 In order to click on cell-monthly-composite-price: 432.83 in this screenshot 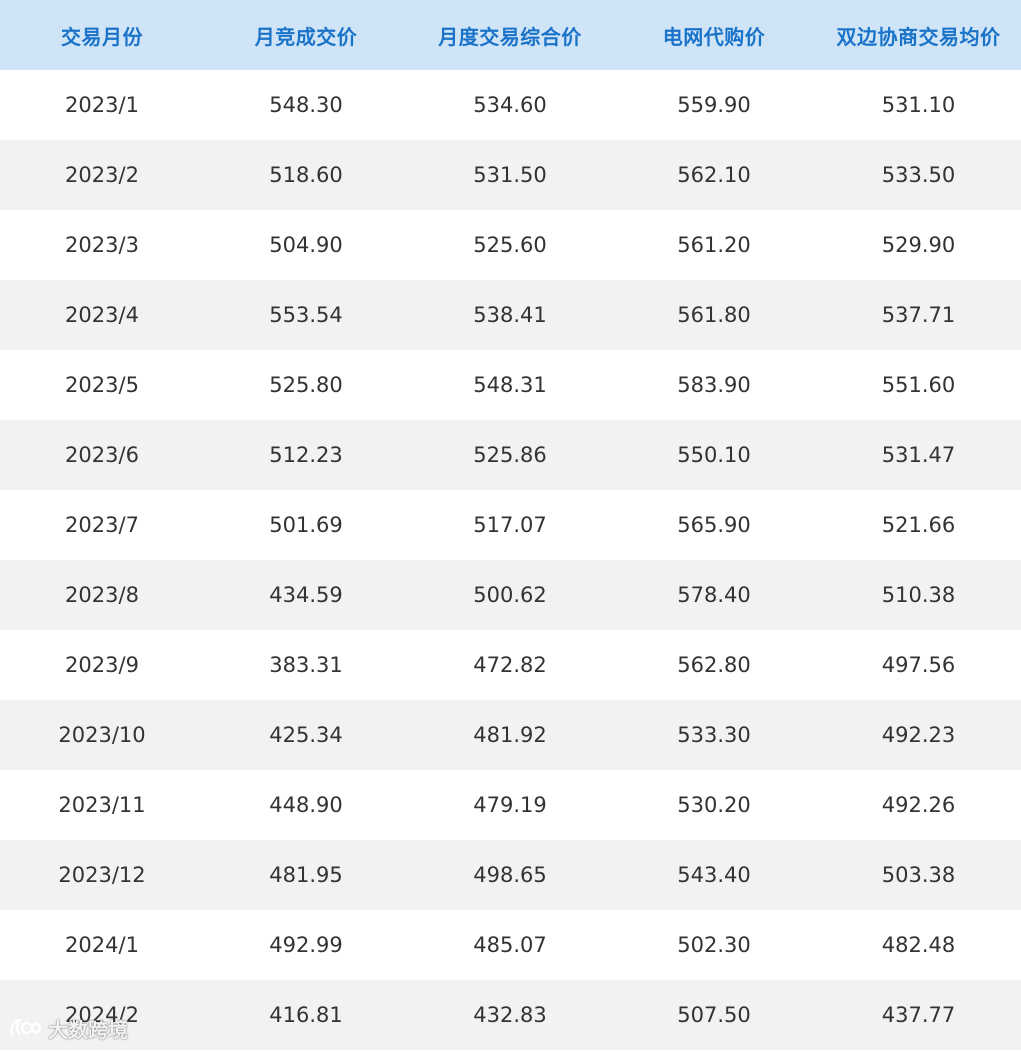, I will do `click(510, 1015)`.